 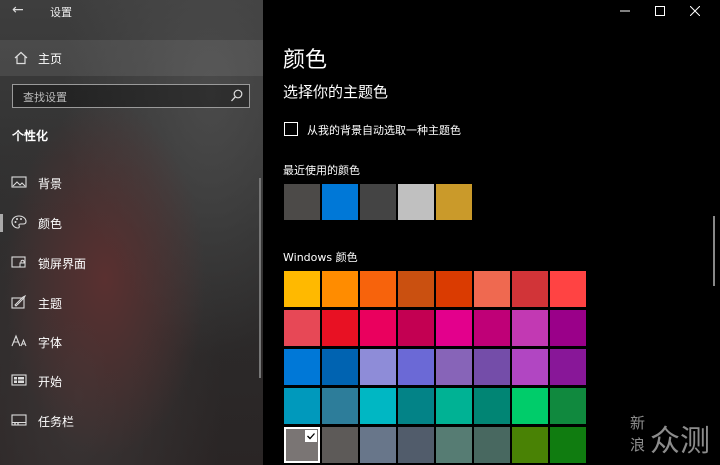 I want to click on watermark-char: 新, so click(x=638, y=423).